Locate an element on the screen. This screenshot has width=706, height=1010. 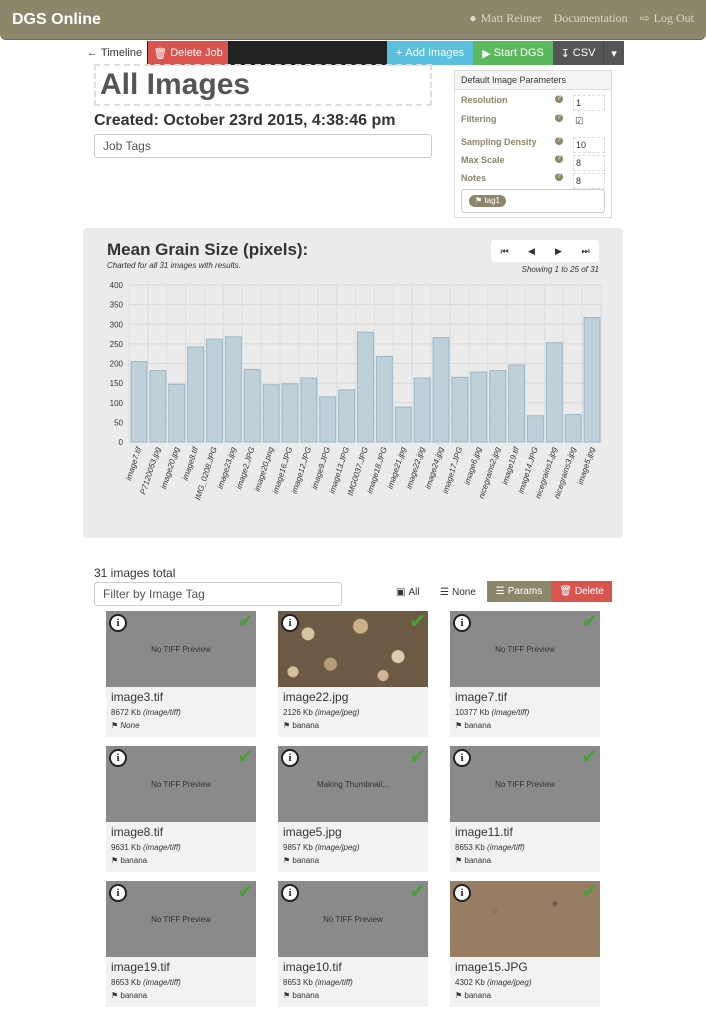
nav-links: ● Matt Reimer Documentation ⇨ Log Out is located at coordinates (581, 18).